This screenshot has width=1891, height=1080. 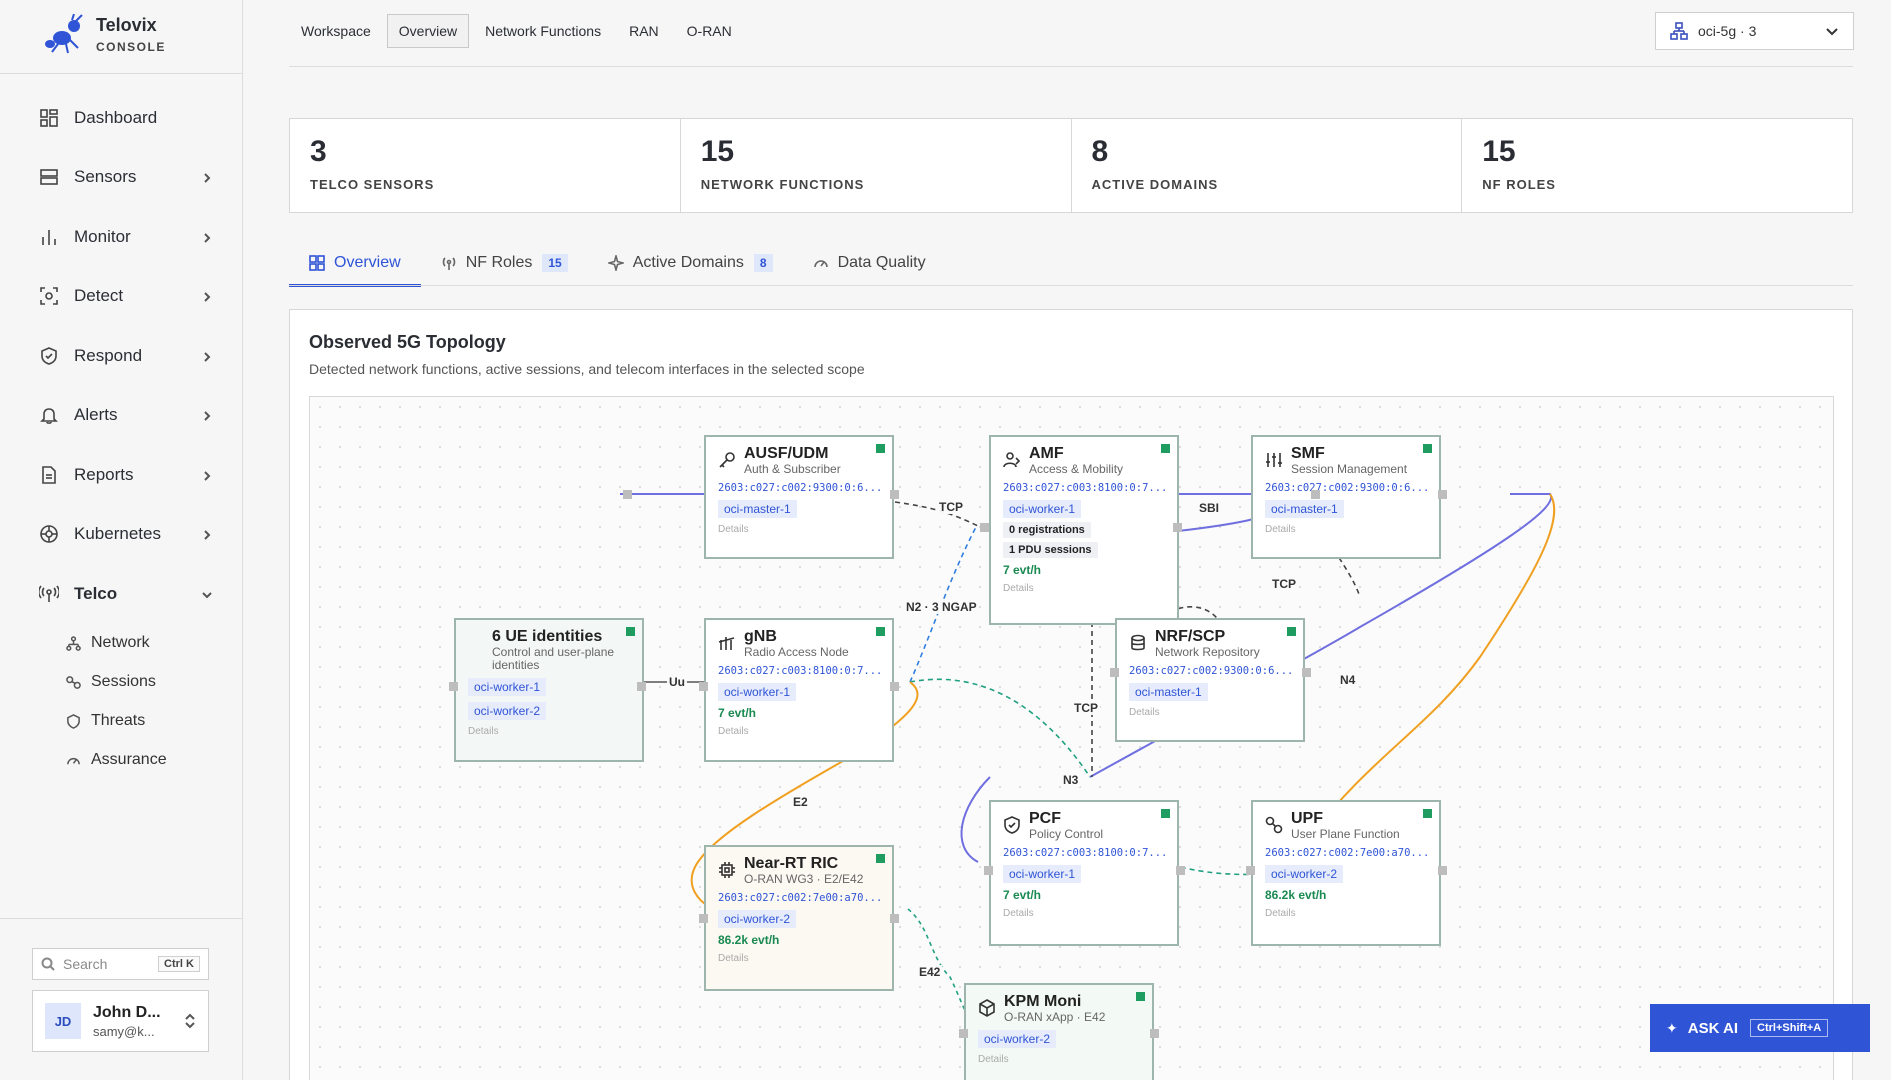 I want to click on sidebar-item-monitor: Monitor, so click(x=121, y=237).